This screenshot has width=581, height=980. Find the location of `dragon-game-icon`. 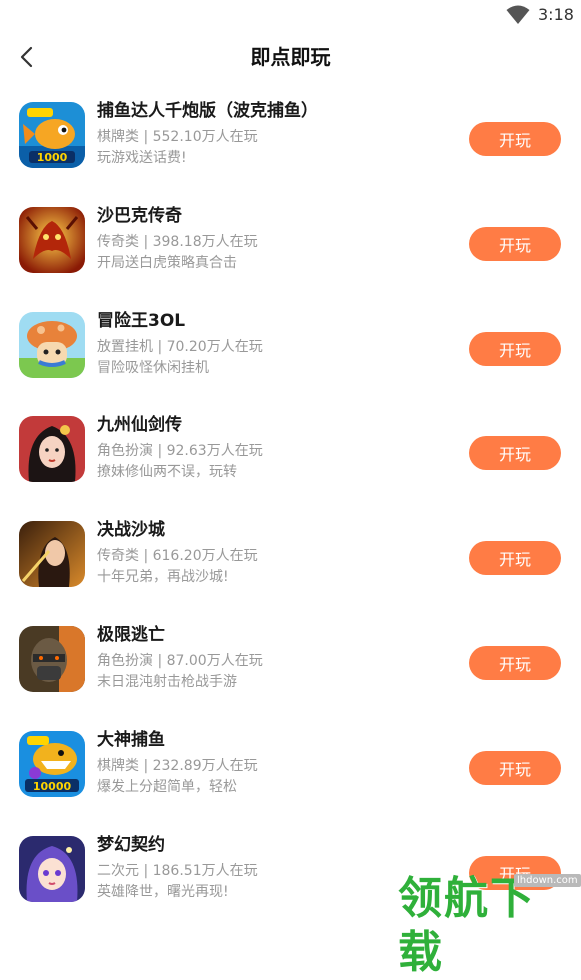

dragon-game-icon is located at coordinates (52, 239).